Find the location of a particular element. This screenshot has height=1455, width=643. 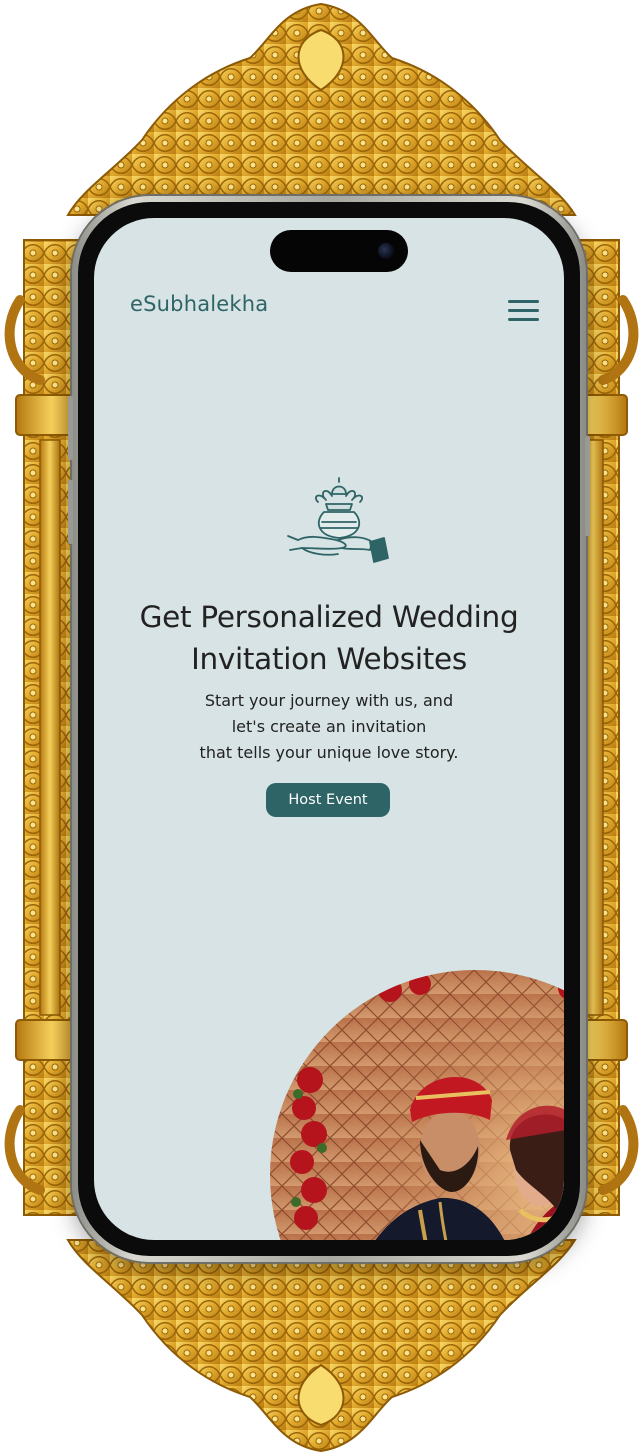

subtext-line: that tells your unique love story. is located at coordinates (329, 752).